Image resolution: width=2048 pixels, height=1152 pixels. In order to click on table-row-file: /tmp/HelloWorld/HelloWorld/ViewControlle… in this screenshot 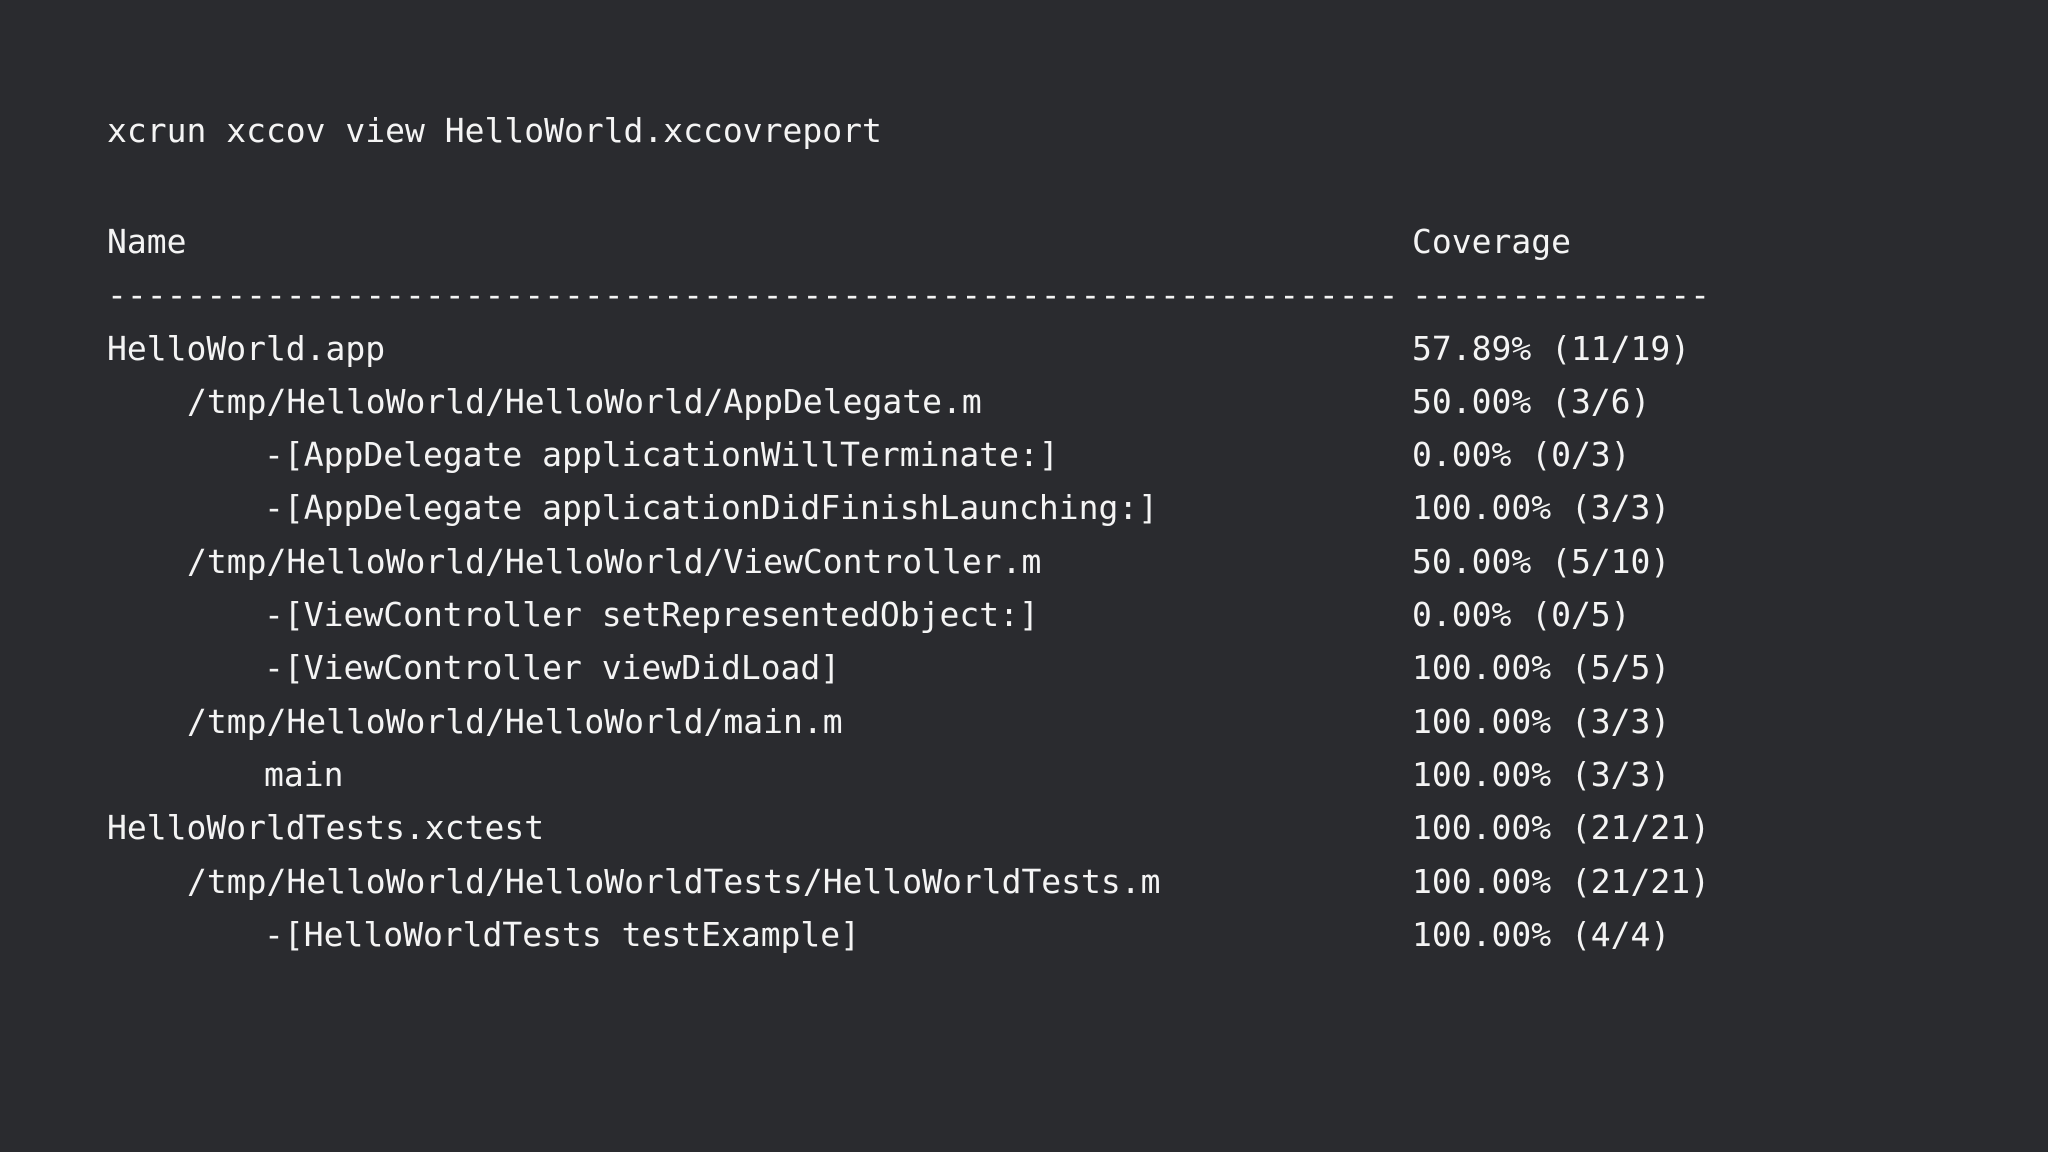, I will do `click(1027, 561)`.